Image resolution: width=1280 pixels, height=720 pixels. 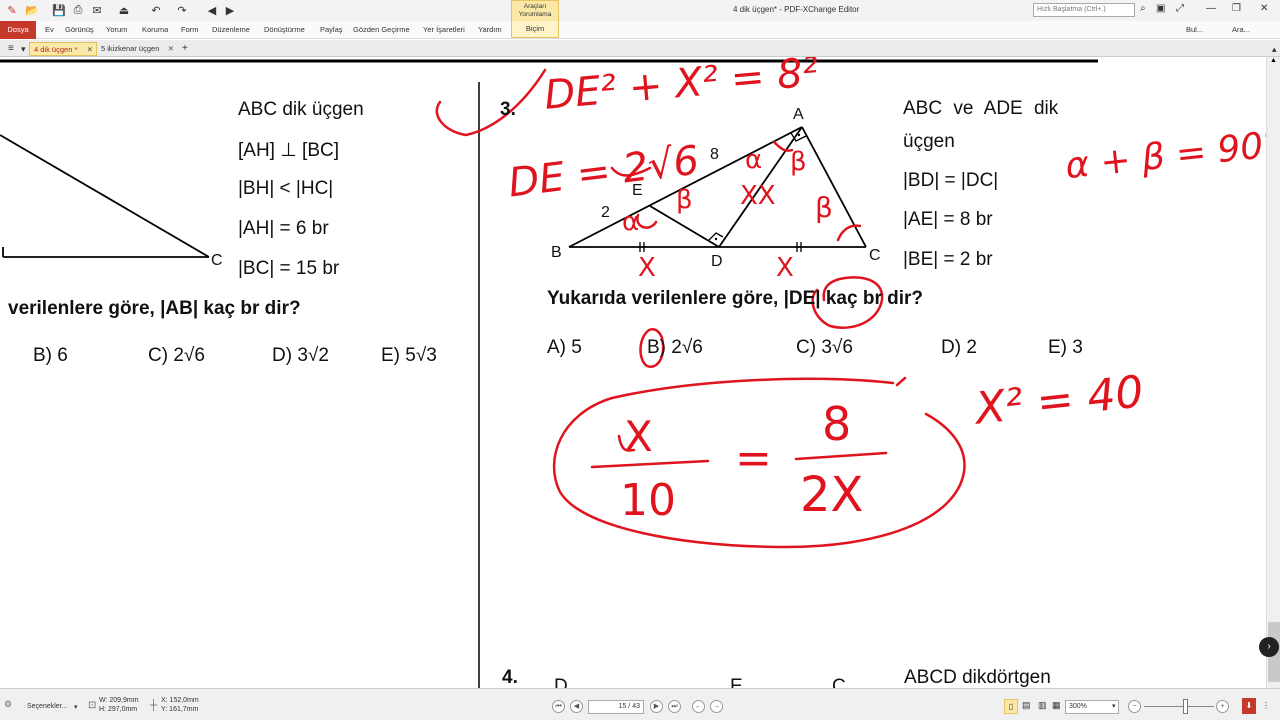 I want to click on fraction-bar-left, so click(x=650, y=464).